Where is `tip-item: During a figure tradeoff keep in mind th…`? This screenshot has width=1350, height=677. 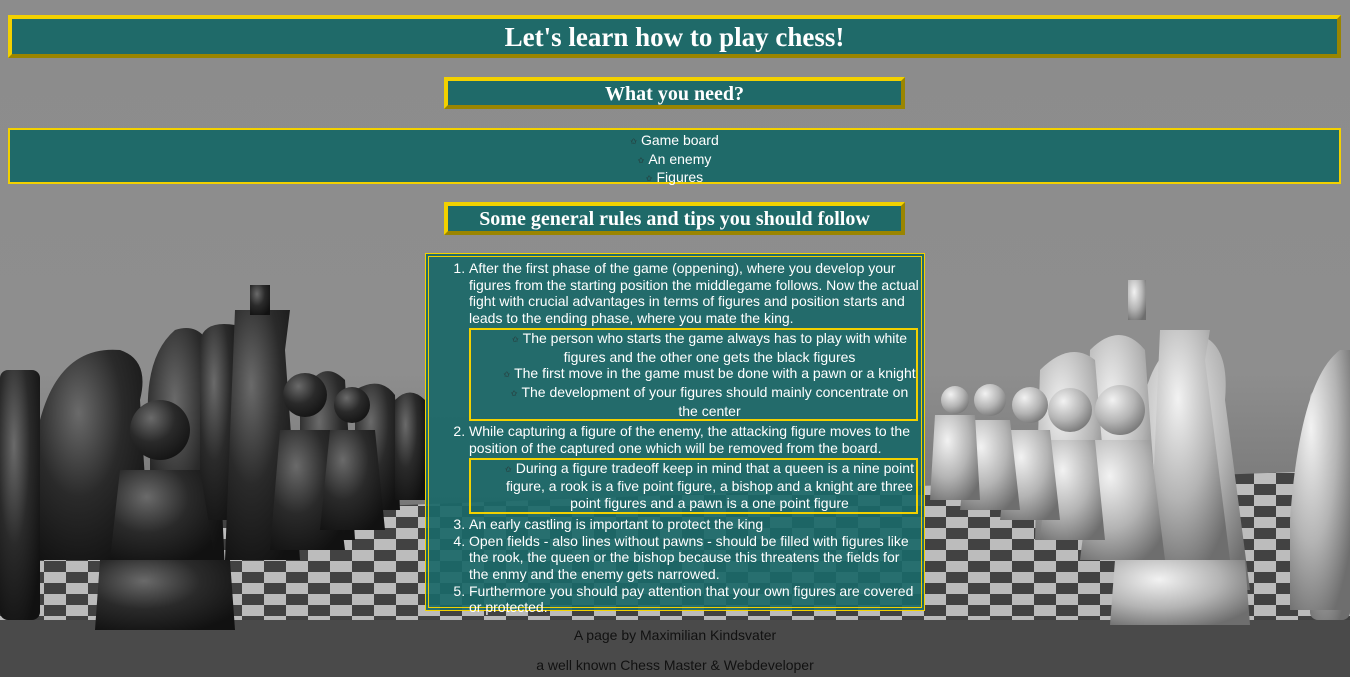
tip-item: During a figure tradeoff keep in mind th… is located at coordinates (709, 486).